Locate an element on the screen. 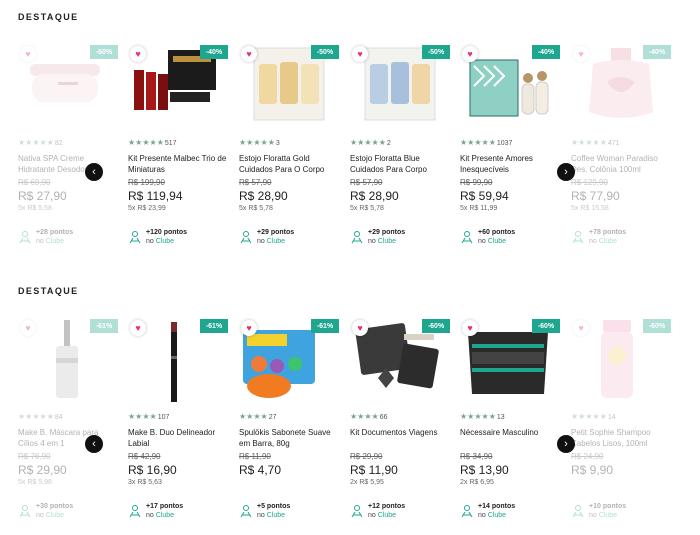  product-name: Spulökis Sabonete Suave em Barra, 80g is located at coordinates (289, 438).